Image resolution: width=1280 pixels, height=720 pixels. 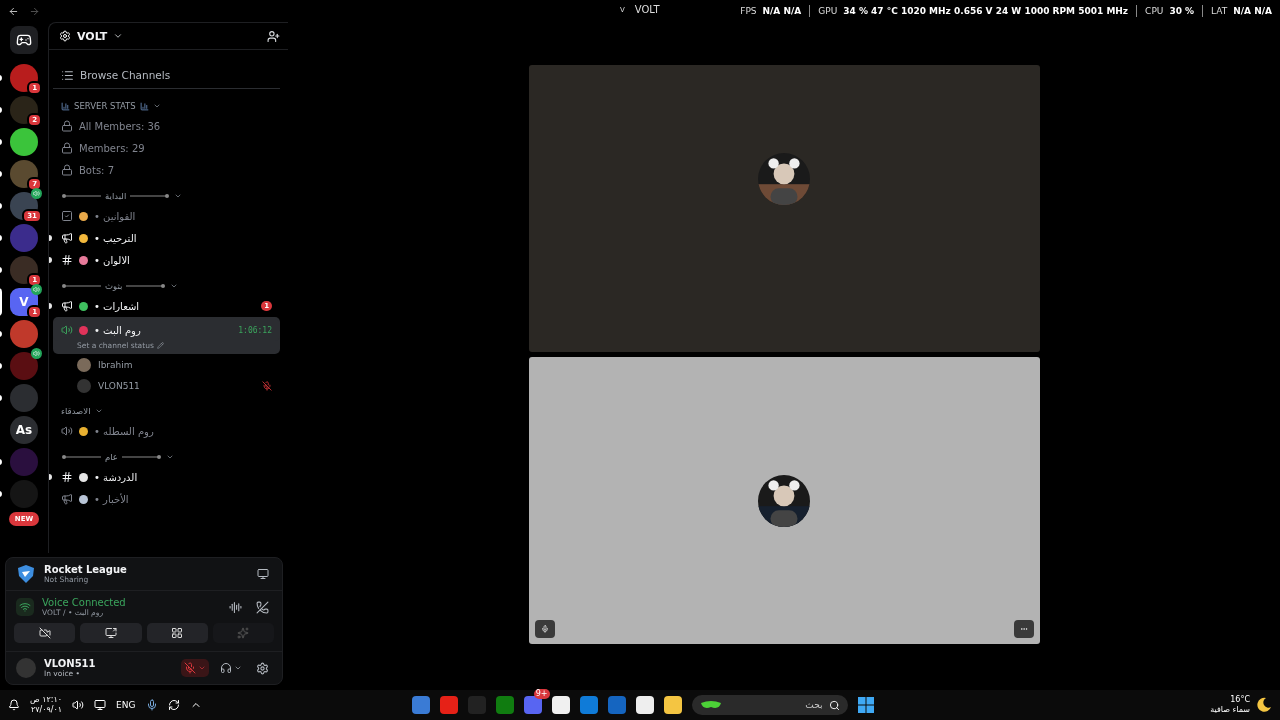 I want to click on channel-name: All Members: 36, so click(x=120, y=126).